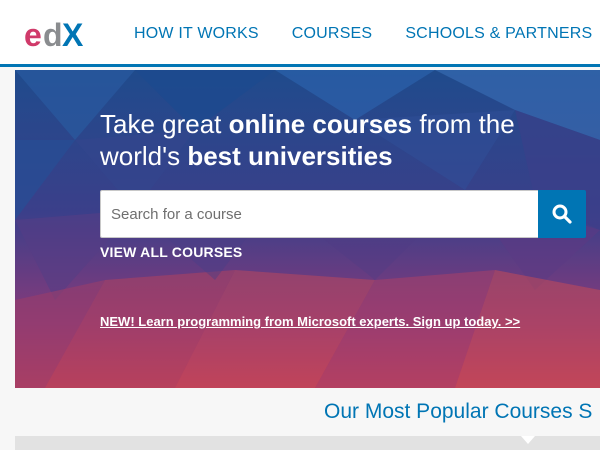 The height and width of the screenshot is (450, 600). What do you see at coordinates (171, 252) in the screenshot?
I see `view-all-courses-link: VIEW ALL COURSES` at bounding box center [171, 252].